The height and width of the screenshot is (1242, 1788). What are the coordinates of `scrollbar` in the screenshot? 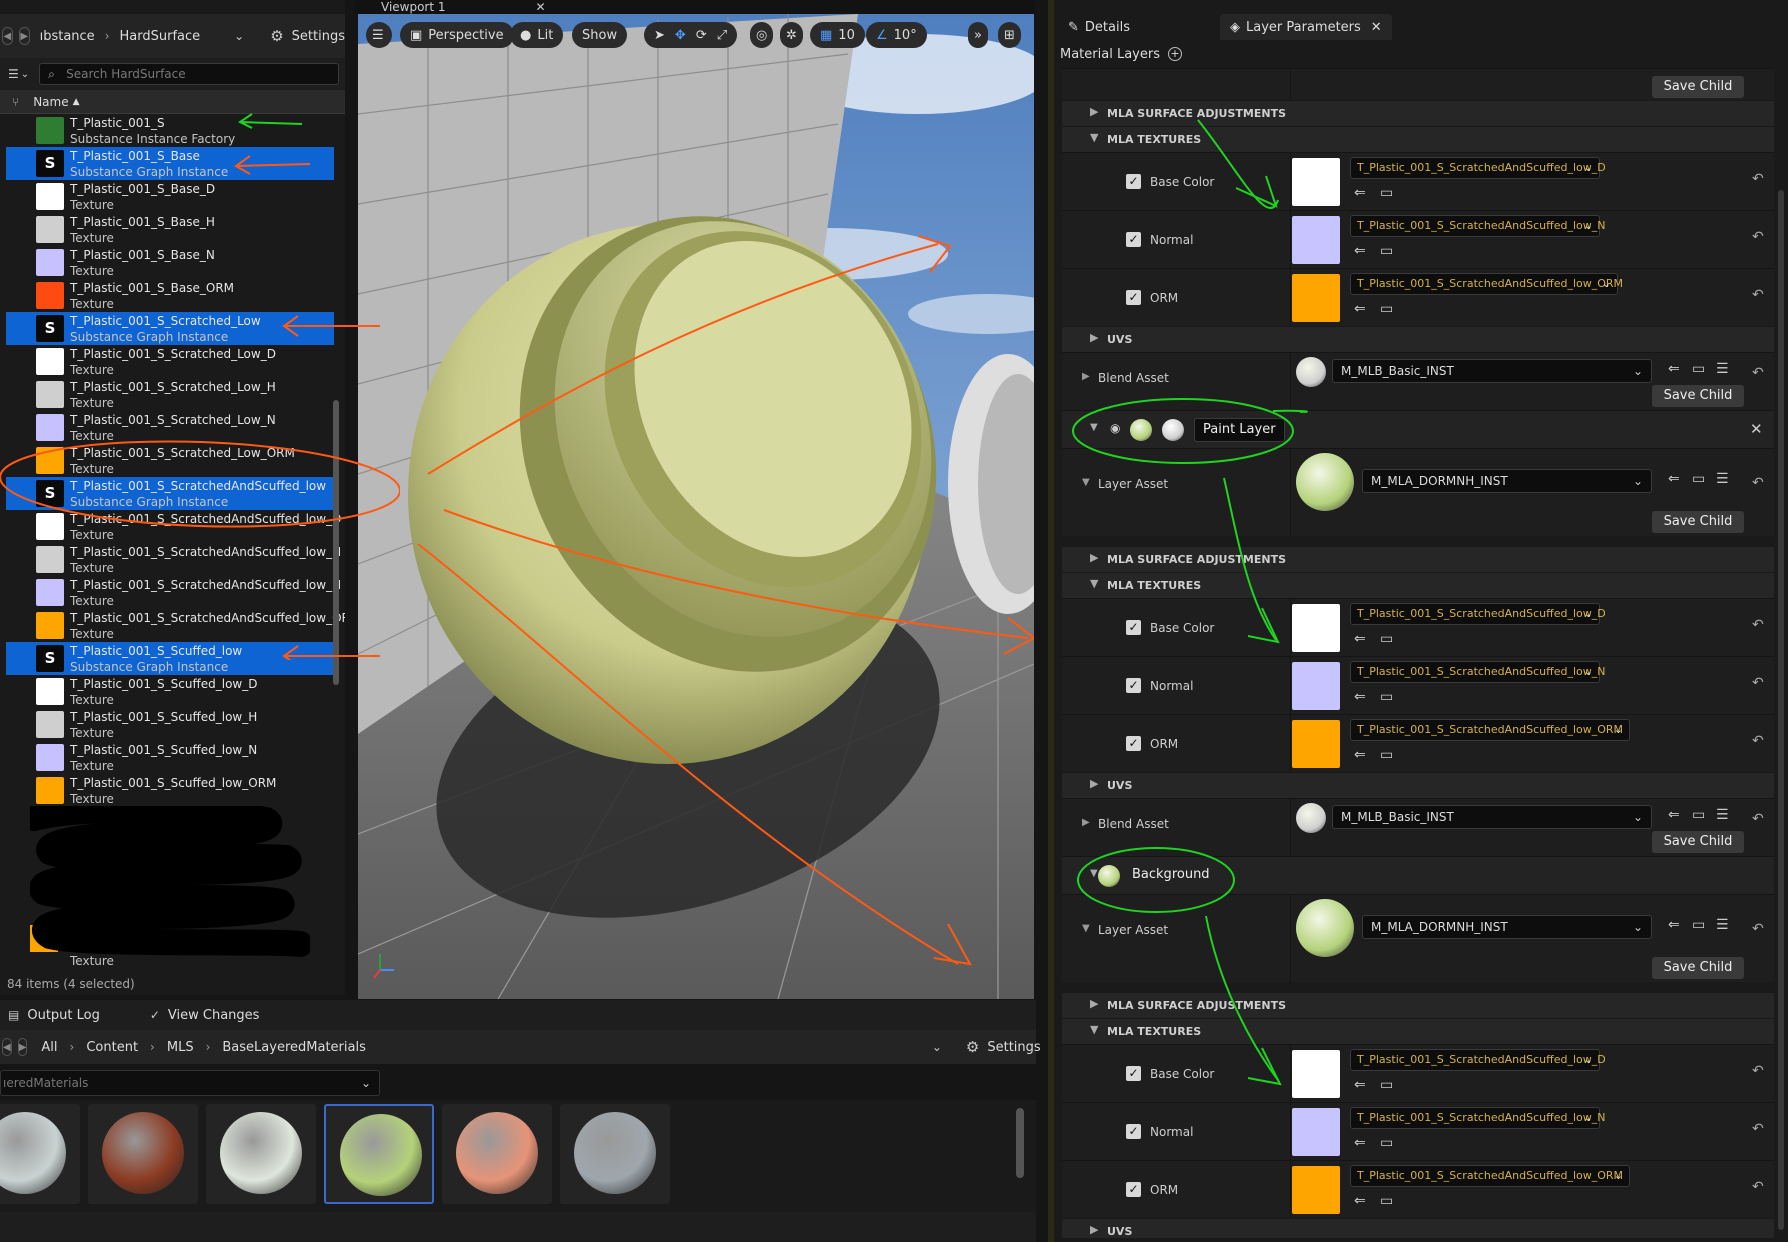 It's located at (1020, 1143).